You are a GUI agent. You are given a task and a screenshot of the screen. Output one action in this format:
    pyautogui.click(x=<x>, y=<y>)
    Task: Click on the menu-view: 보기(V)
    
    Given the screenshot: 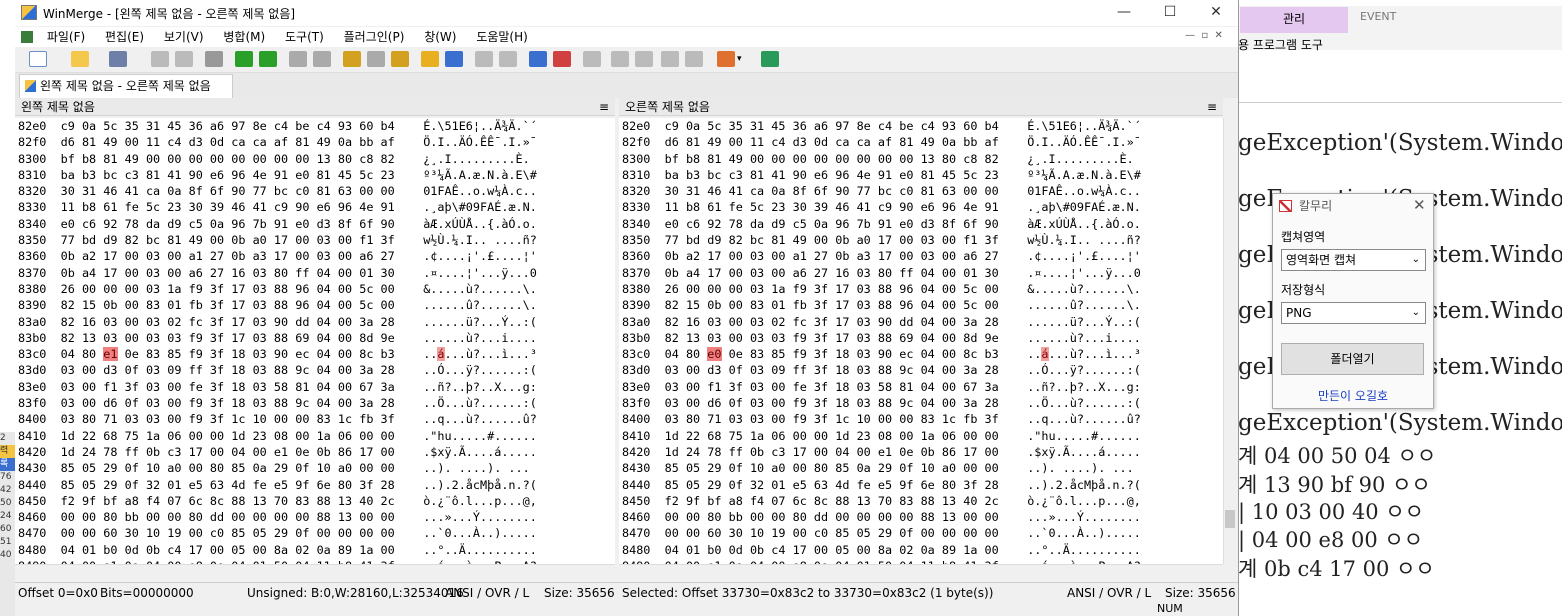 What is the action you would take?
    pyautogui.click(x=184, y=37)
    